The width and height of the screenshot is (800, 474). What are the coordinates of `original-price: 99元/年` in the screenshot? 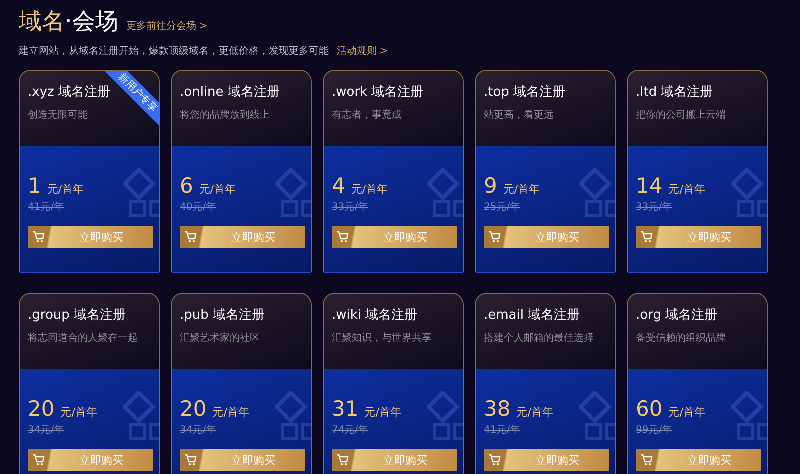 It's located at (655, 430).